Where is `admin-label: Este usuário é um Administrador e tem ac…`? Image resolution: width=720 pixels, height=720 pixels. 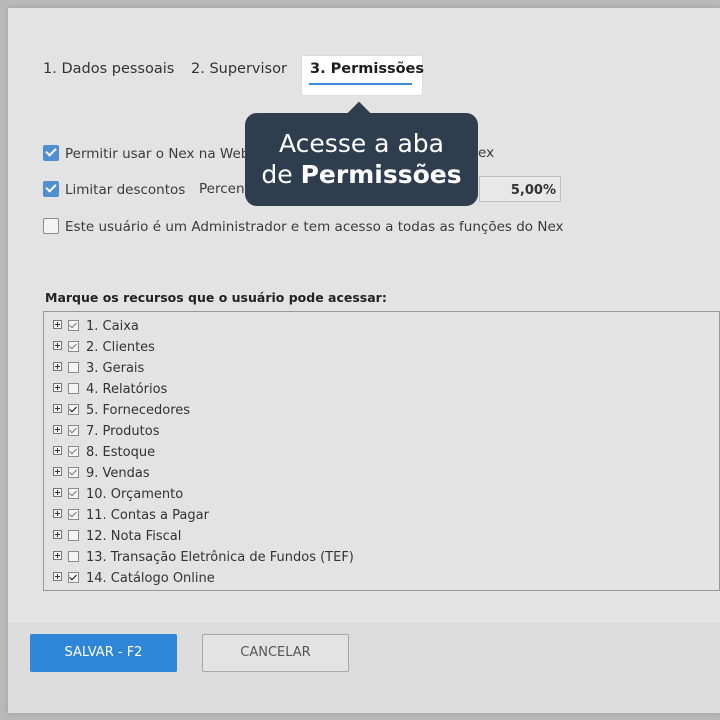 admin-label: Este usuário é um Administrador e tem ac… is located at coordinates (314, 227).